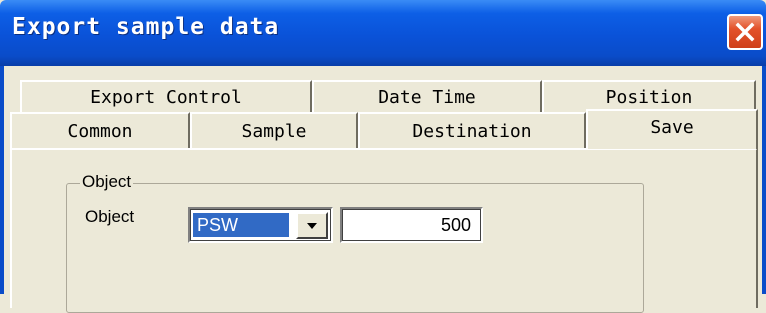 This screenshot has height=313, width=766. I want to click on dropdown-button, so click(312, 225).